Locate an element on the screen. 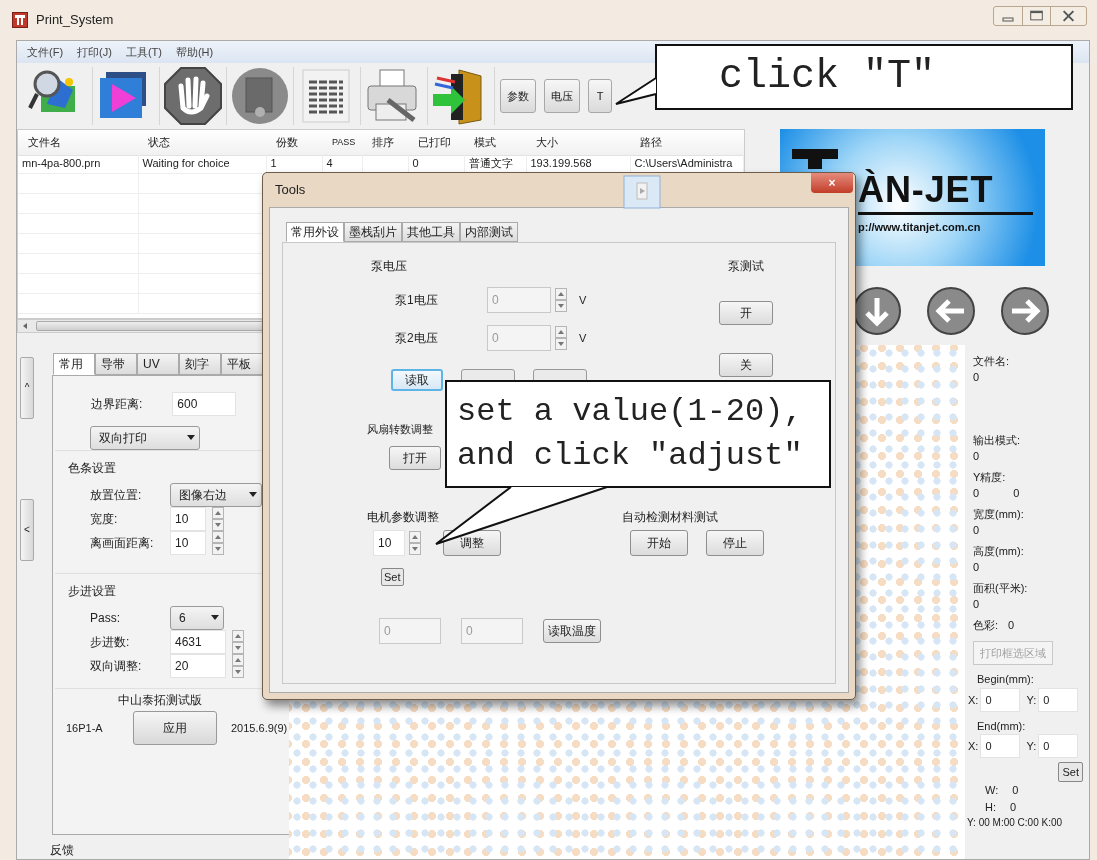 Image resolution: width=1097 pixels, height=860 pixels. logo-url: p://www.titanjet.com.cn is located at coordinates (920, 228).